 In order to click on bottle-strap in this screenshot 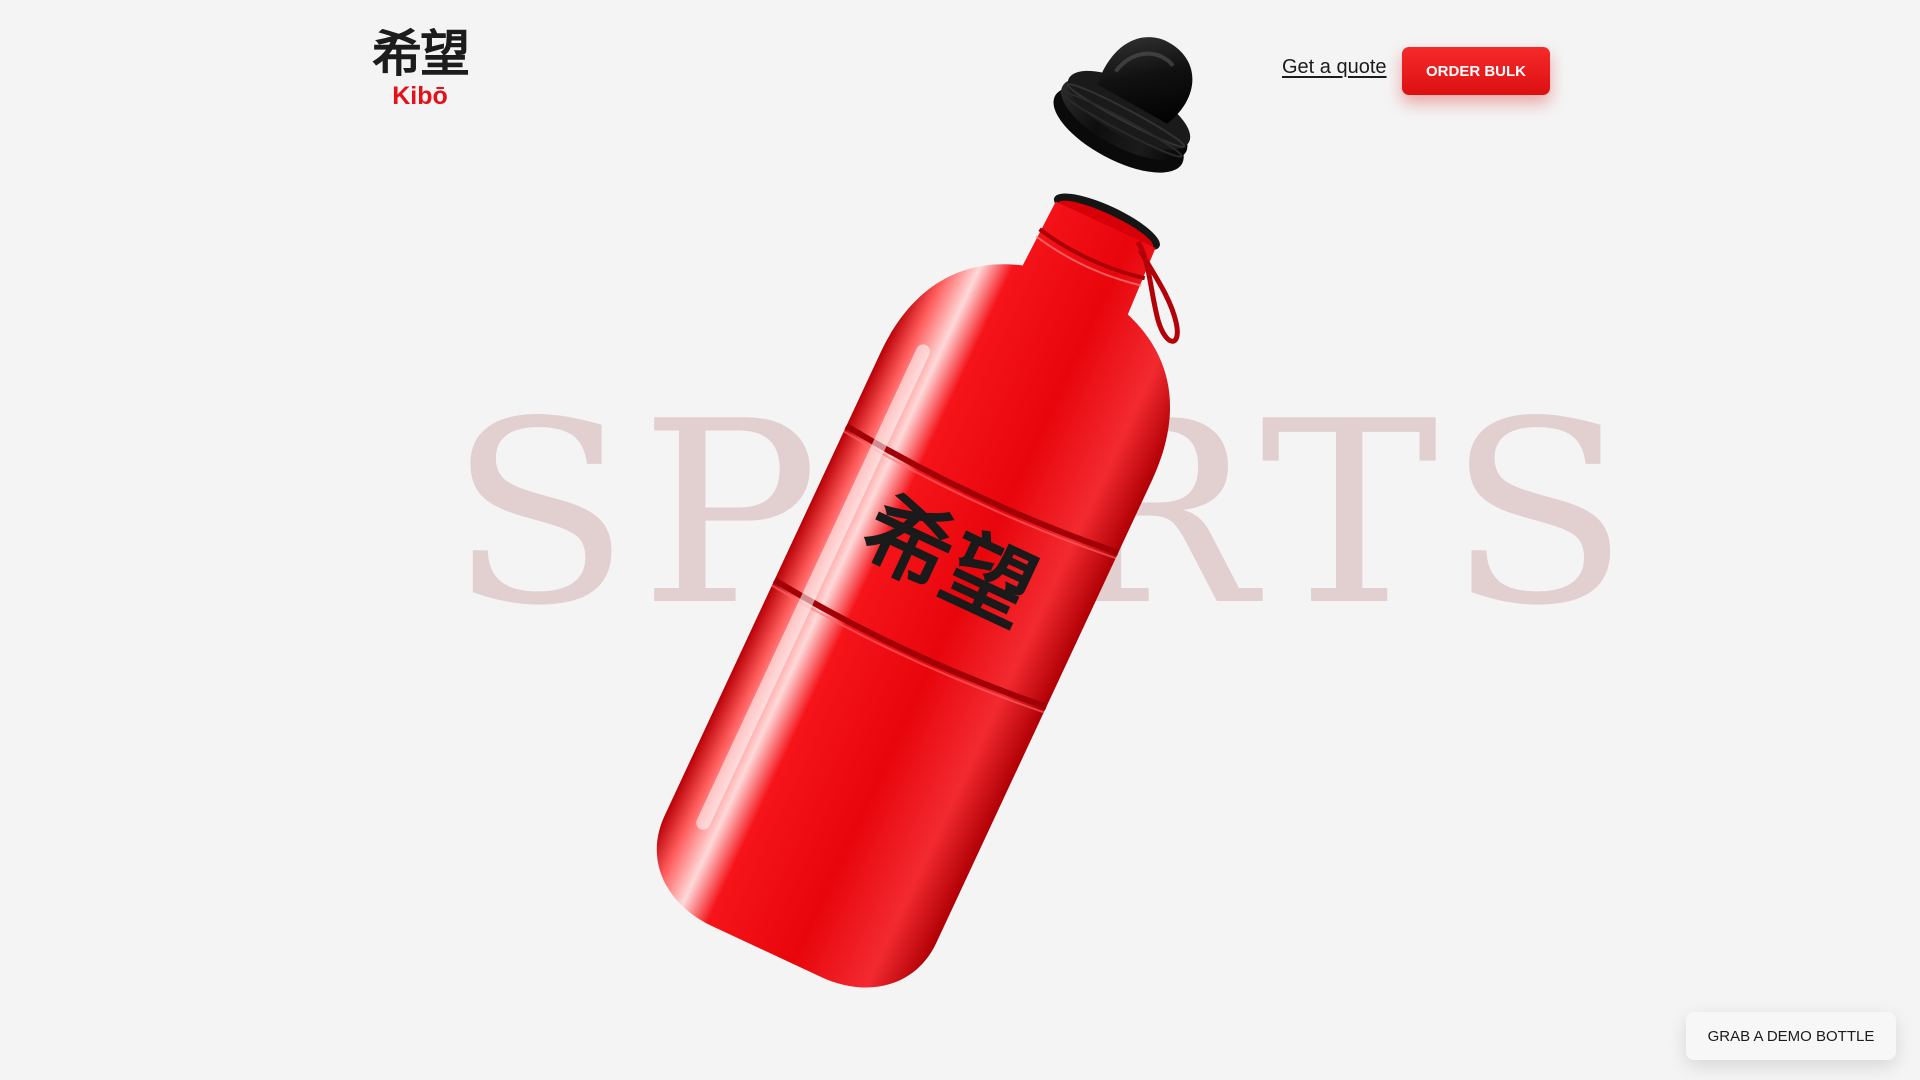, I will do `click(1157, 292)`.